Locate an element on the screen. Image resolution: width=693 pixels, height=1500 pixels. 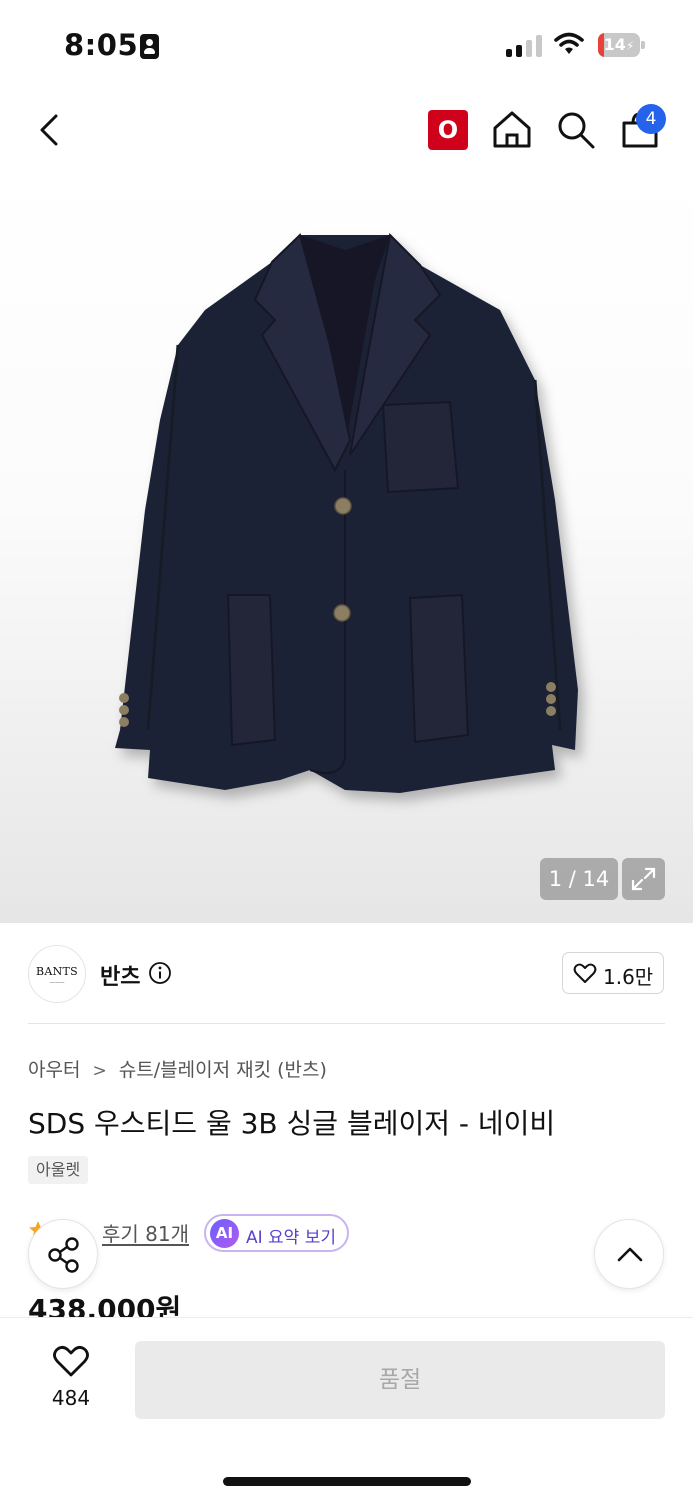
product-title: SDS 우스티드 울 3B 싱글 블레이저 - 네이비 is located at coordinates (292, 1123).